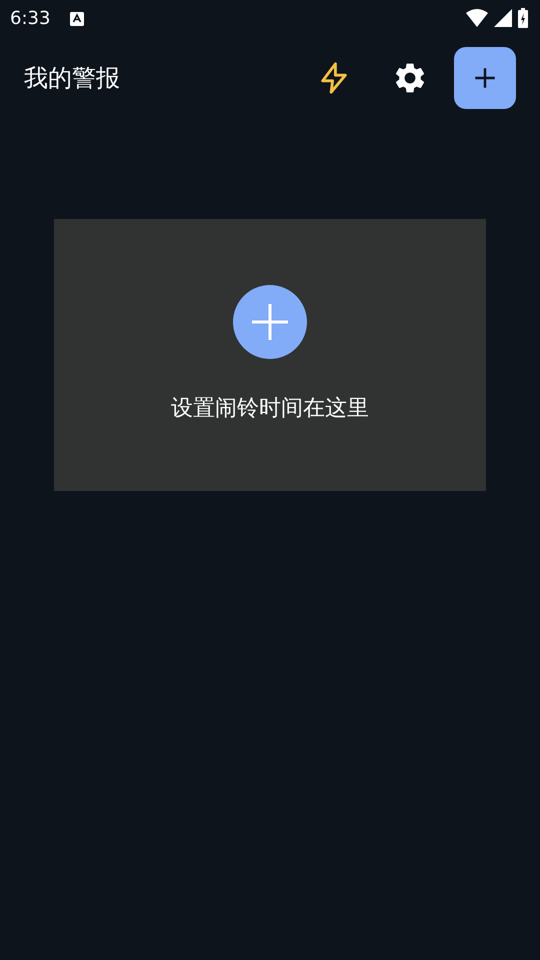  What do you see at coordinates (72, 78) in the screenshot?
I see `app-title: 我的警报` at bounding box center [72, 78].